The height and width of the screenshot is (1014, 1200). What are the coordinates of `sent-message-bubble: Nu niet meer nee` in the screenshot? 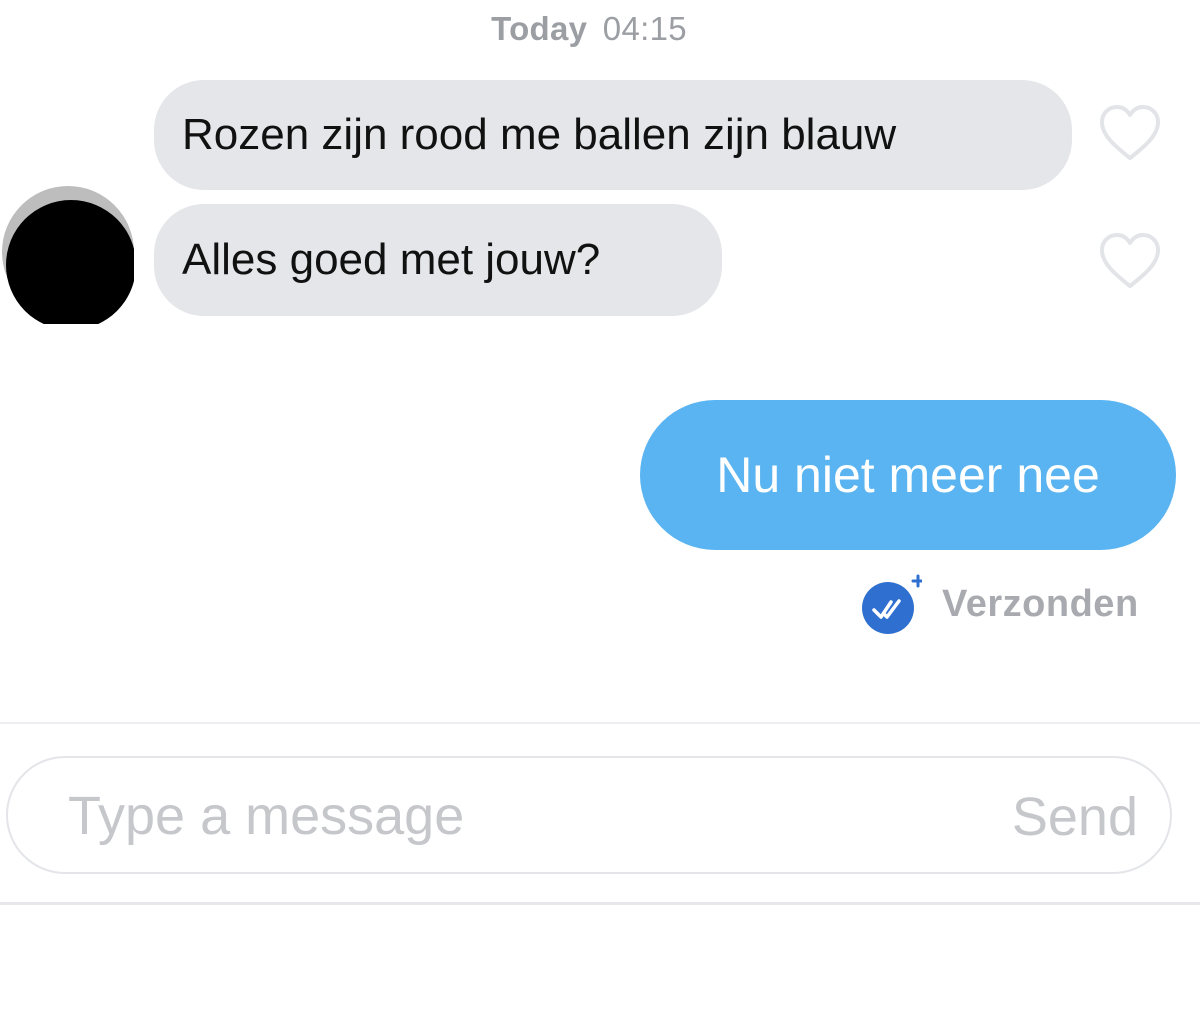 It's located at (908, 475).